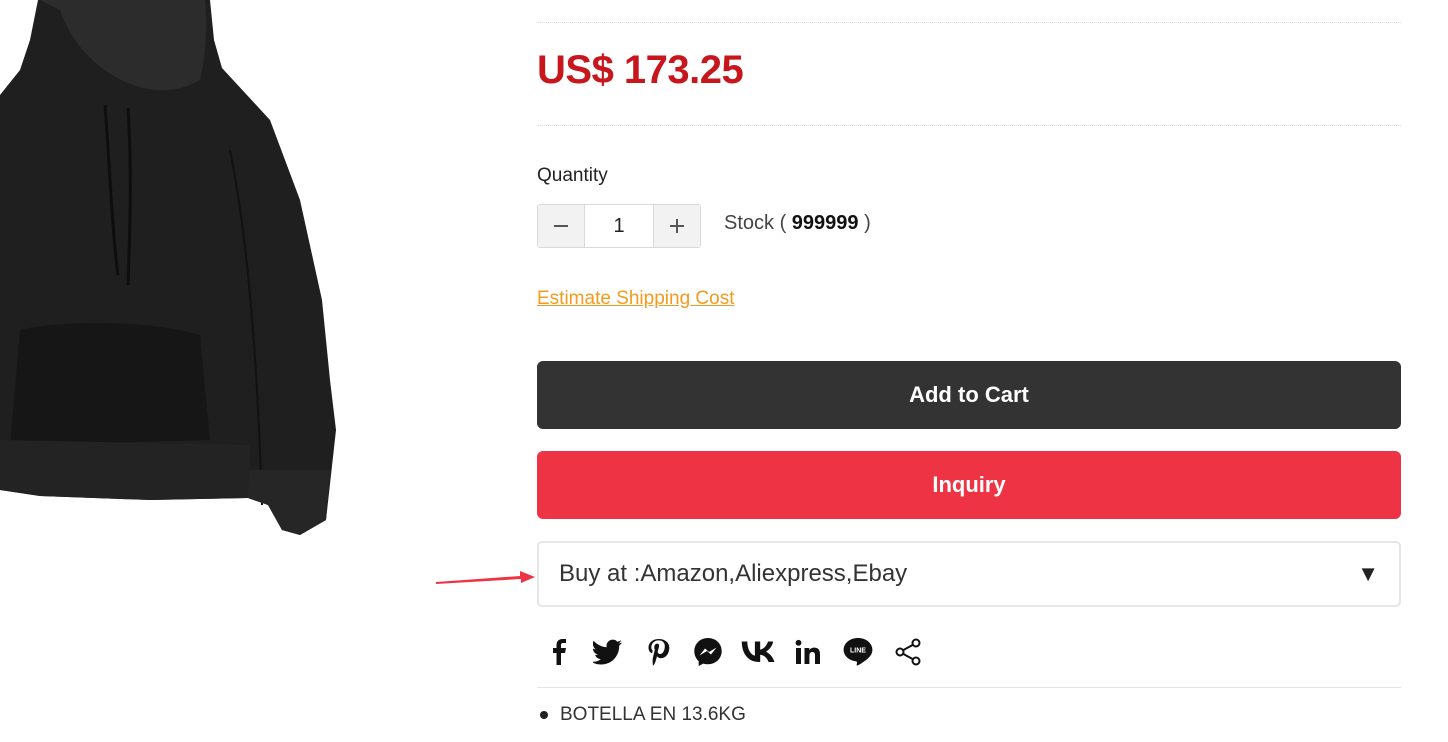 This screenshot has height=742, width=1448. I want to click on quantity-label: Quantity, so click(572, 175).